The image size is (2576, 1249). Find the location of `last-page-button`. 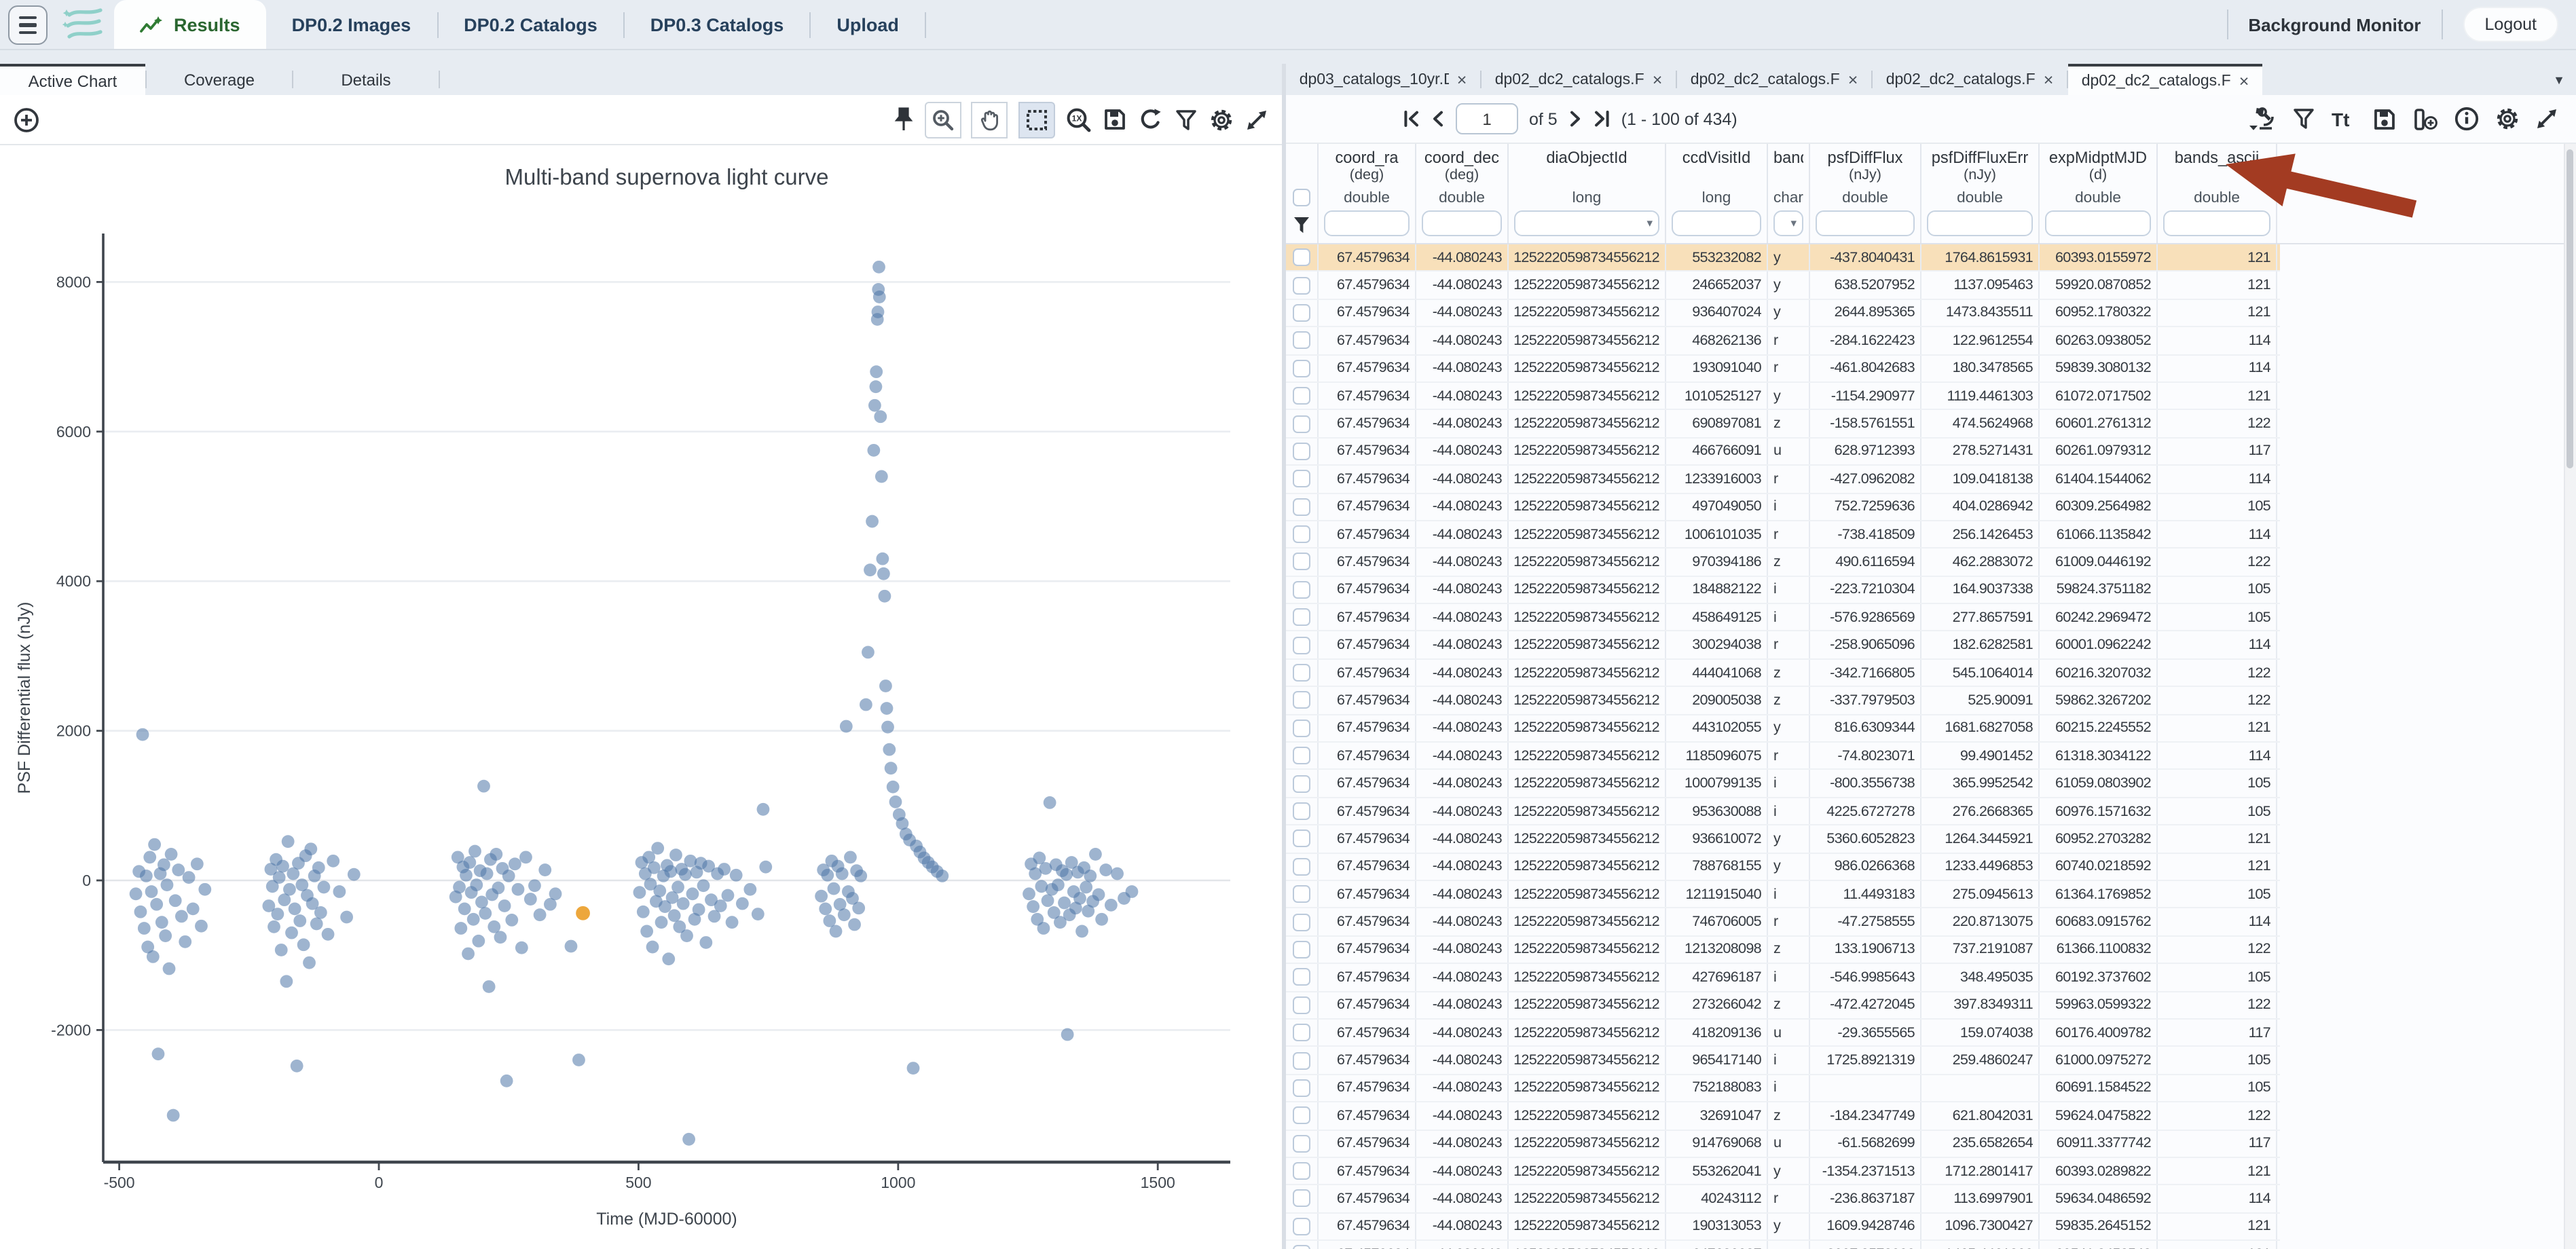

last-page-button is located at coordinates (1602, 119).